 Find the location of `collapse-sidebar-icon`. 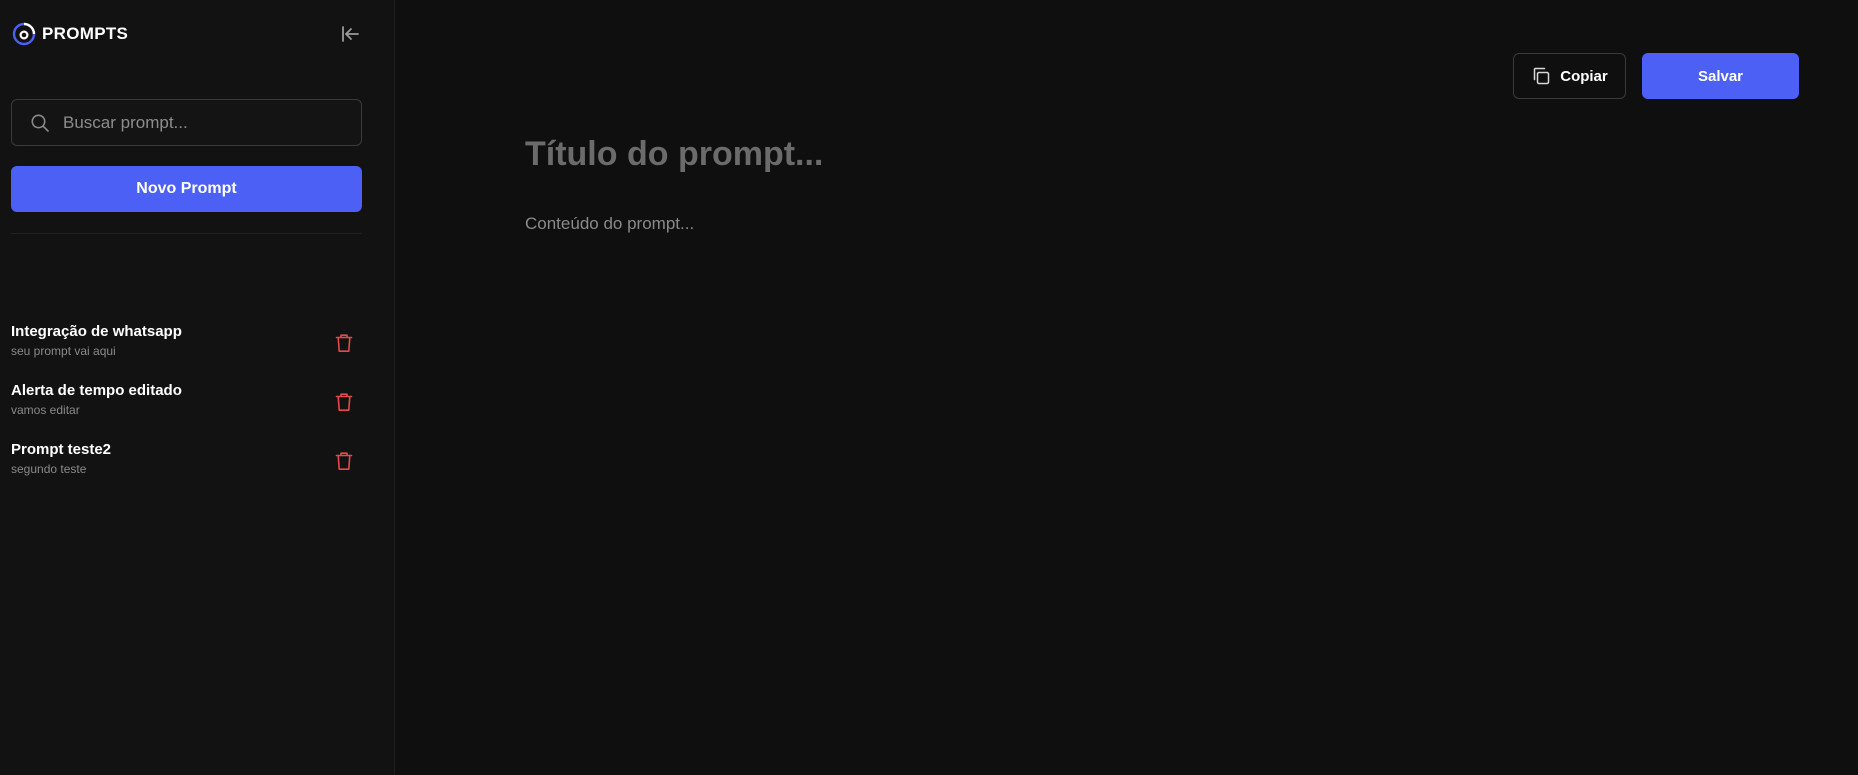

collapse-sidebar-icon is located at coordinates (350, 34).